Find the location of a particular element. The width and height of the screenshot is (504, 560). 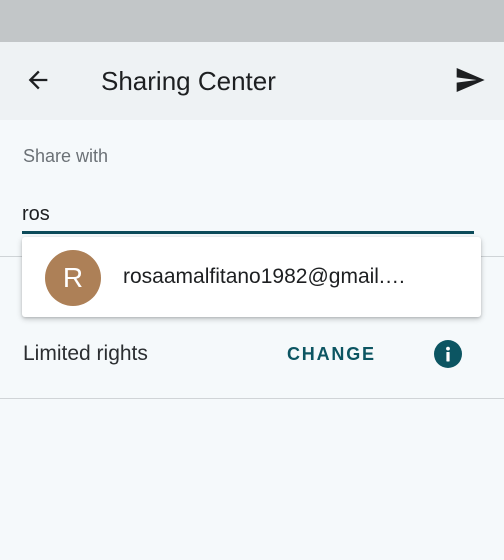

share-with-label: Share with is located at coordinates (66, 156).